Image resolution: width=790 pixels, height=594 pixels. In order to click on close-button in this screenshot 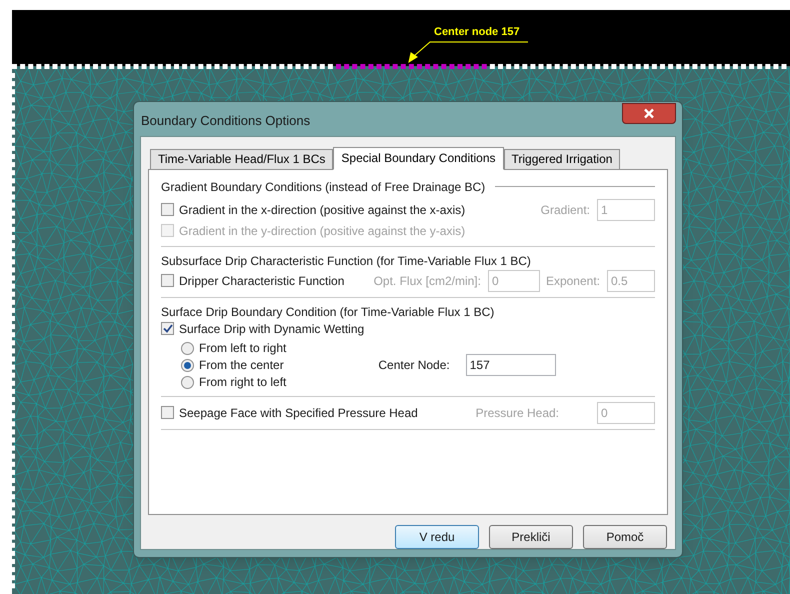, I will do `click(649, 113)`.